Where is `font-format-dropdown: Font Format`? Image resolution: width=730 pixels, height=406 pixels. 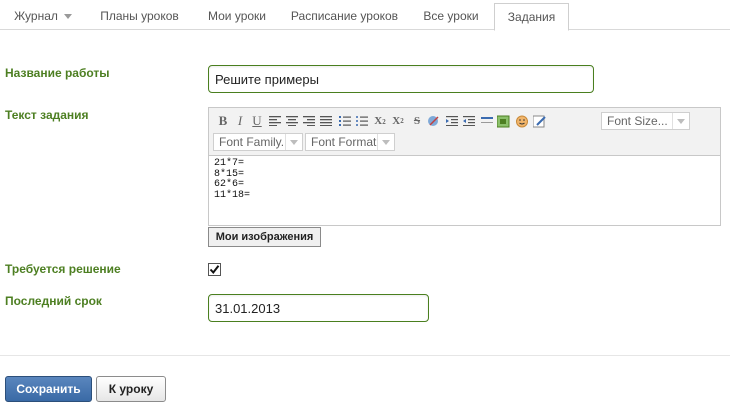 font-format-dropdown: Font Format is located at coordinates (350, 142).